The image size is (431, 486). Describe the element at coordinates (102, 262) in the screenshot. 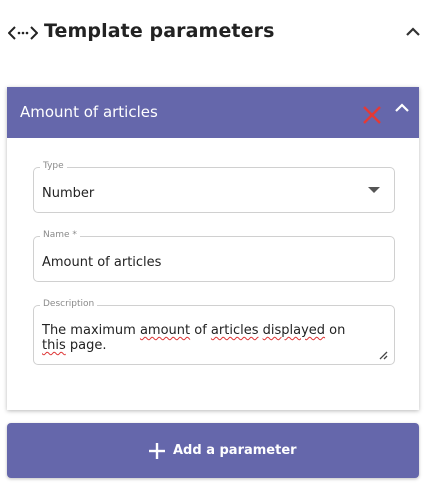

I see `name-value: Amount of articles` at that location.